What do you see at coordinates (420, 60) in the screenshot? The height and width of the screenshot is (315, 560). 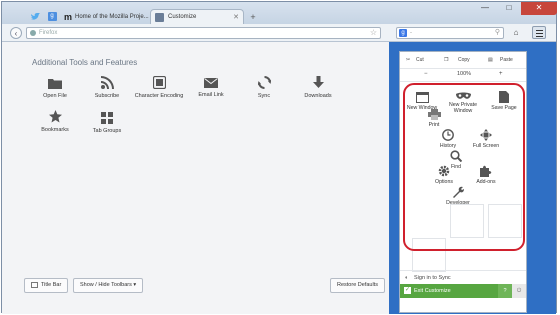 I see `cut-button: Cut` at bounding box center [420, 60].